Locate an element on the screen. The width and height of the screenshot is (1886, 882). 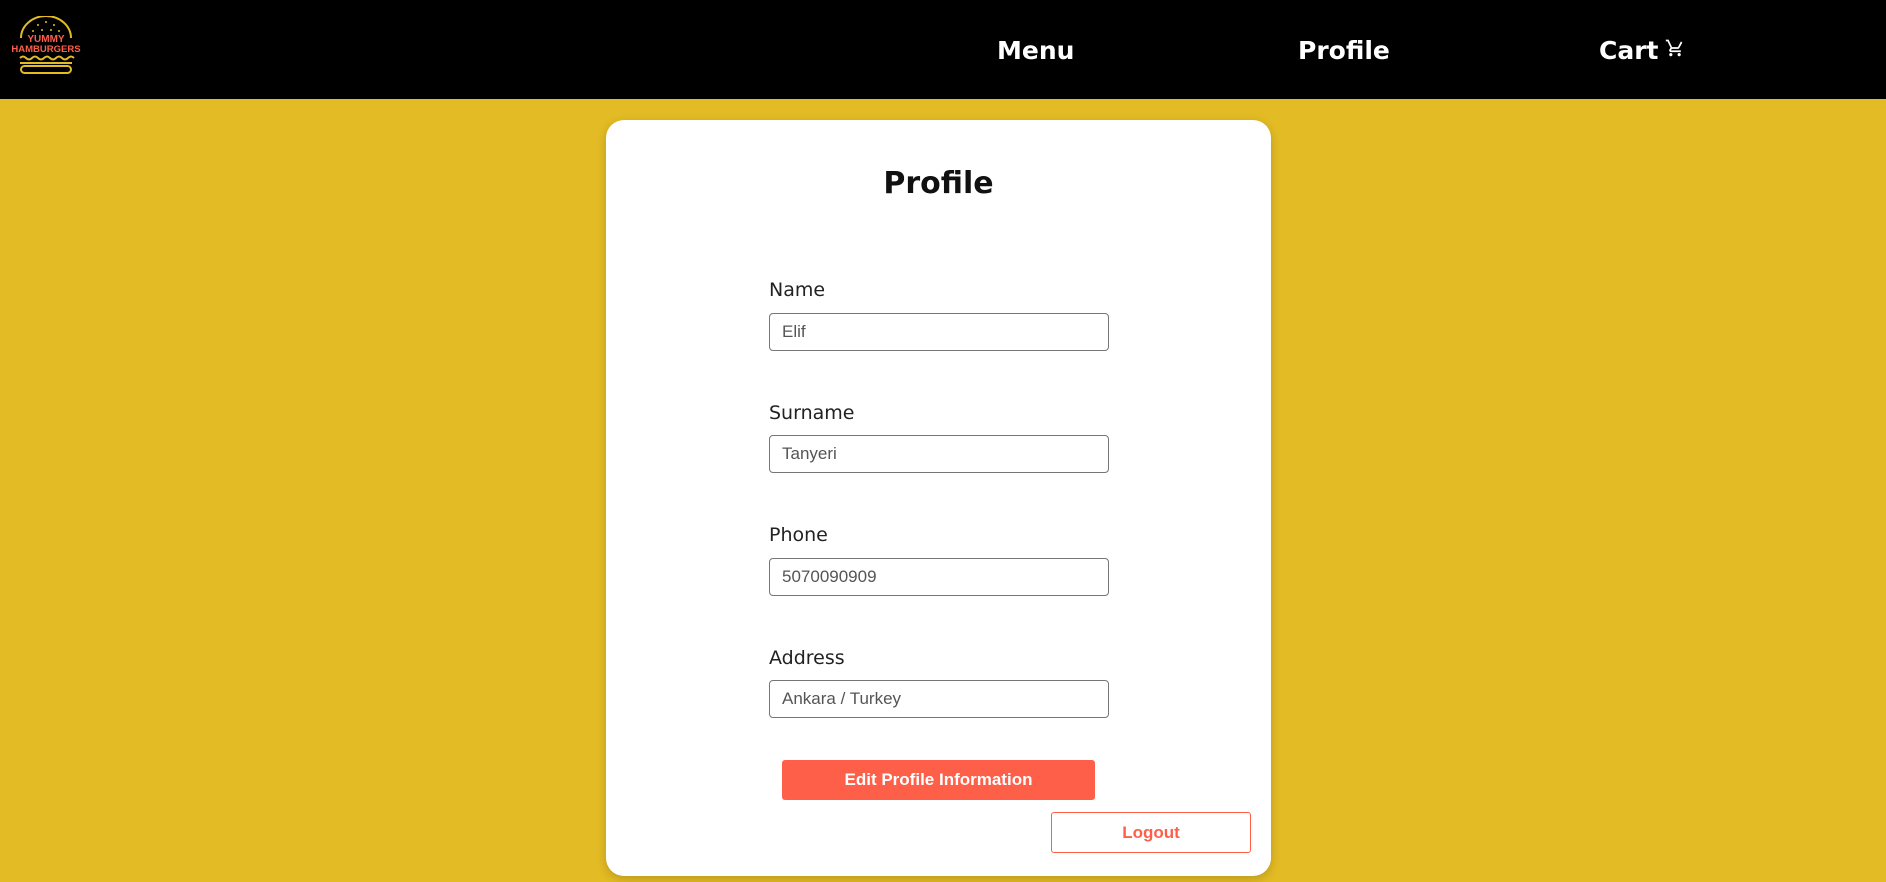
name-field is located at coordinates (939, 332).